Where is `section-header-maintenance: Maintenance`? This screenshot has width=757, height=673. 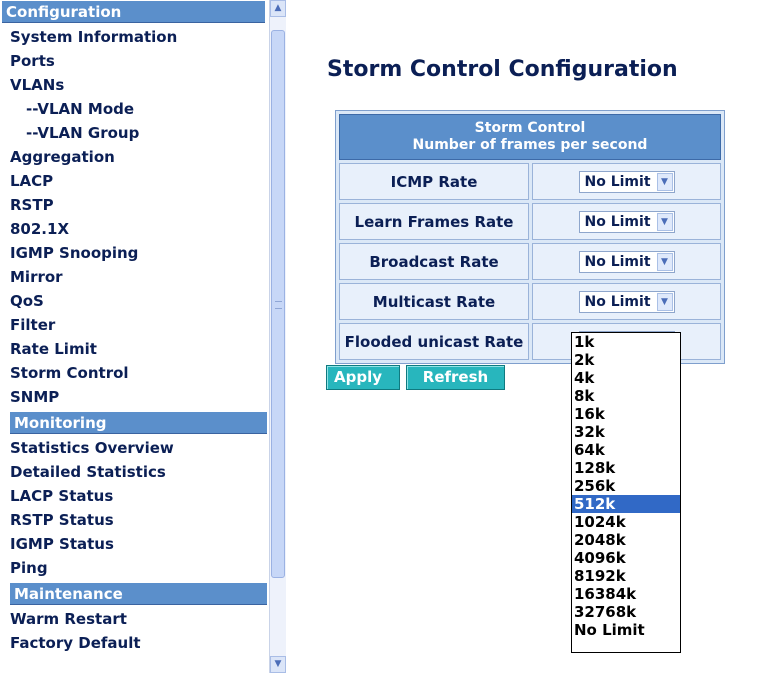
section-header-maintenance: Maintenance is located at coordinates (138, 593).